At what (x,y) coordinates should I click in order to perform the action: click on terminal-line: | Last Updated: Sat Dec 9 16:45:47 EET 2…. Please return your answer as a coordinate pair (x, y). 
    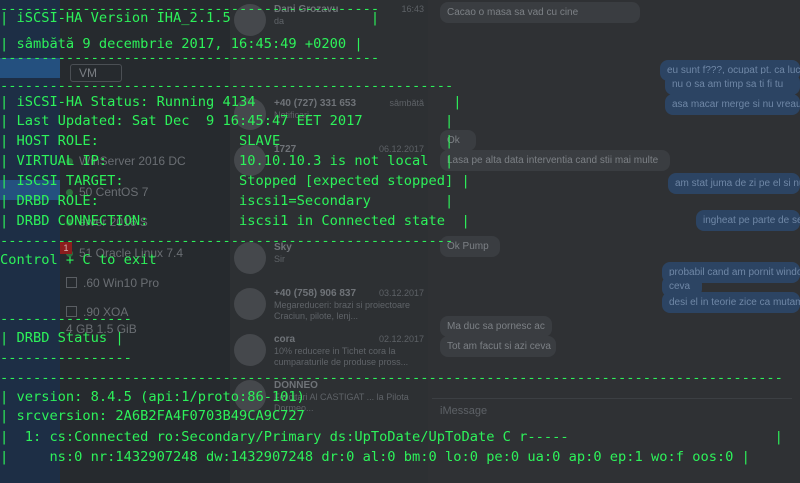
    Looking at the image, I should click on (227, 121).